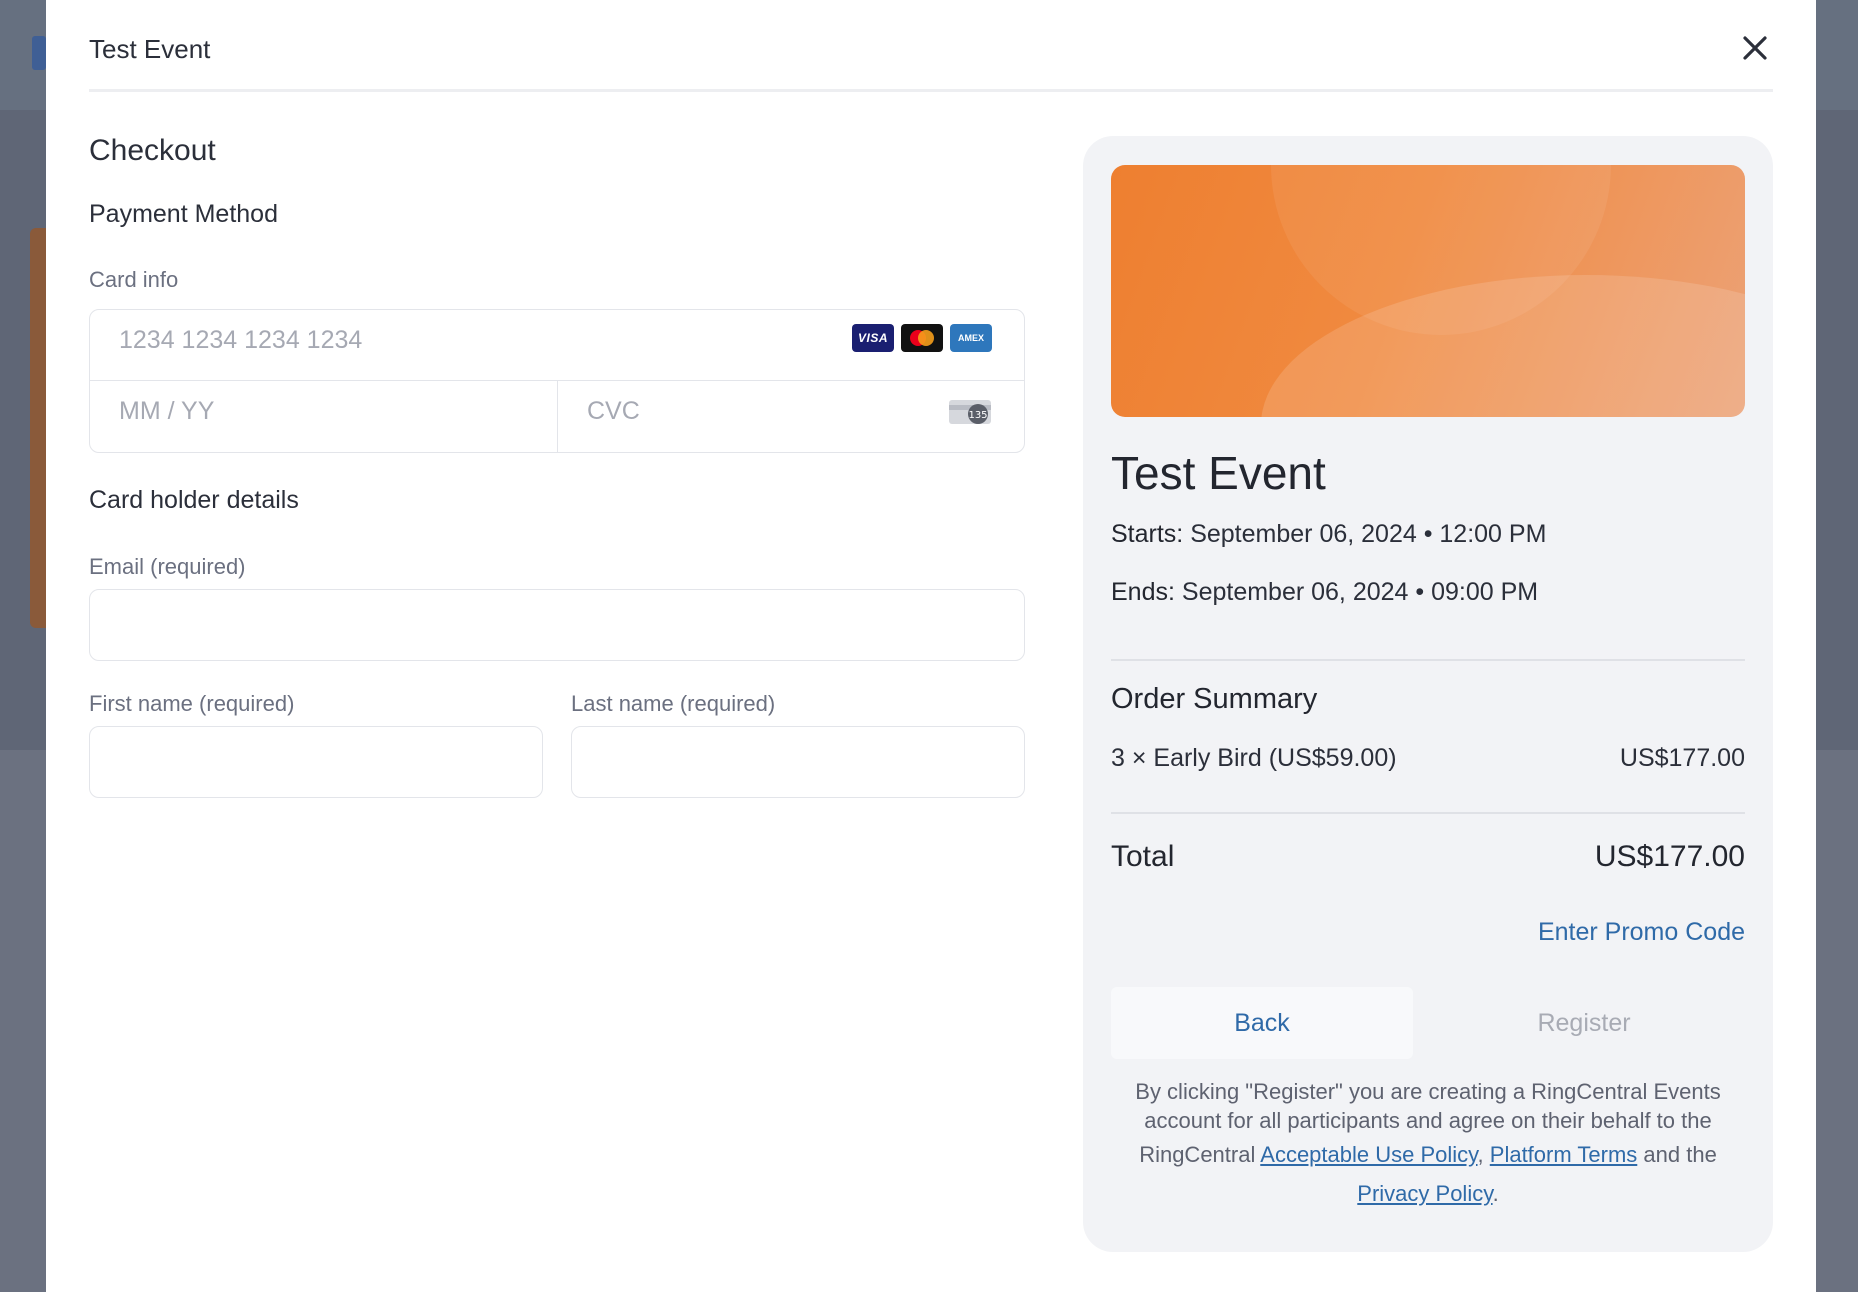 The image size is (1858, 1292). Describe the element at coordinates (39, 53) in the screenshot. I see `backdrop-logo` at that location.